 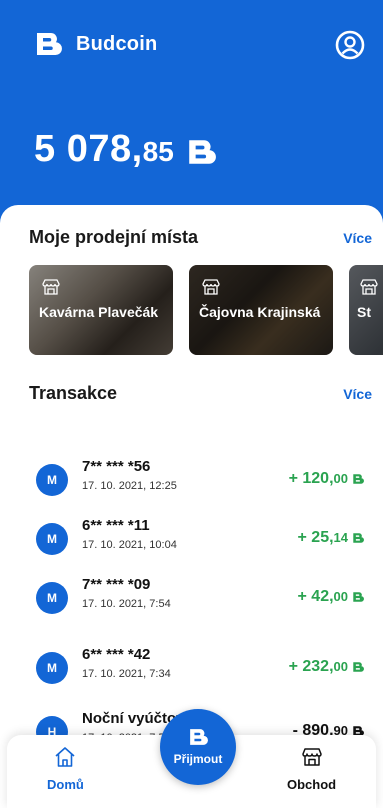 I want to click on amount-main: + 25,, so click(x=315, y=537).